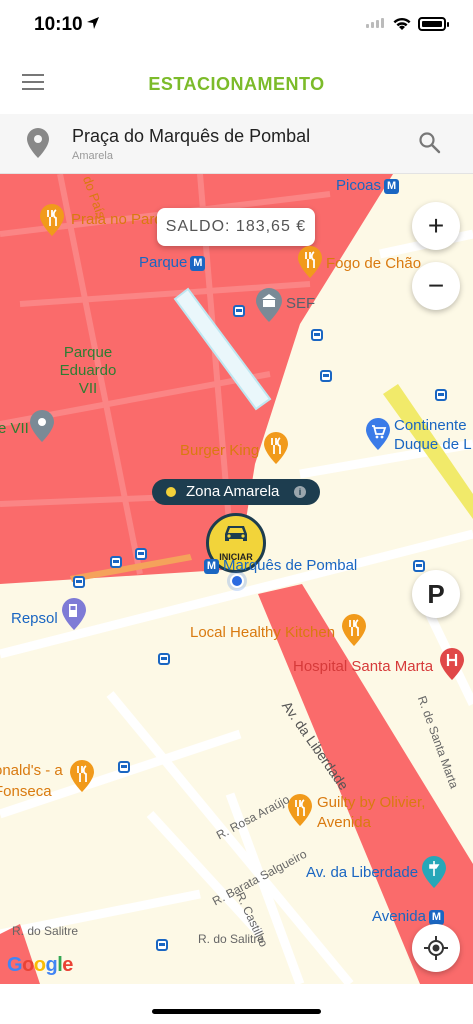 The height and width of the screenshot is (1024, 473). What do you see at coordinates (300, 492) in the screenshot?
I see `info-icon: i` at bounding box center [300, 492].